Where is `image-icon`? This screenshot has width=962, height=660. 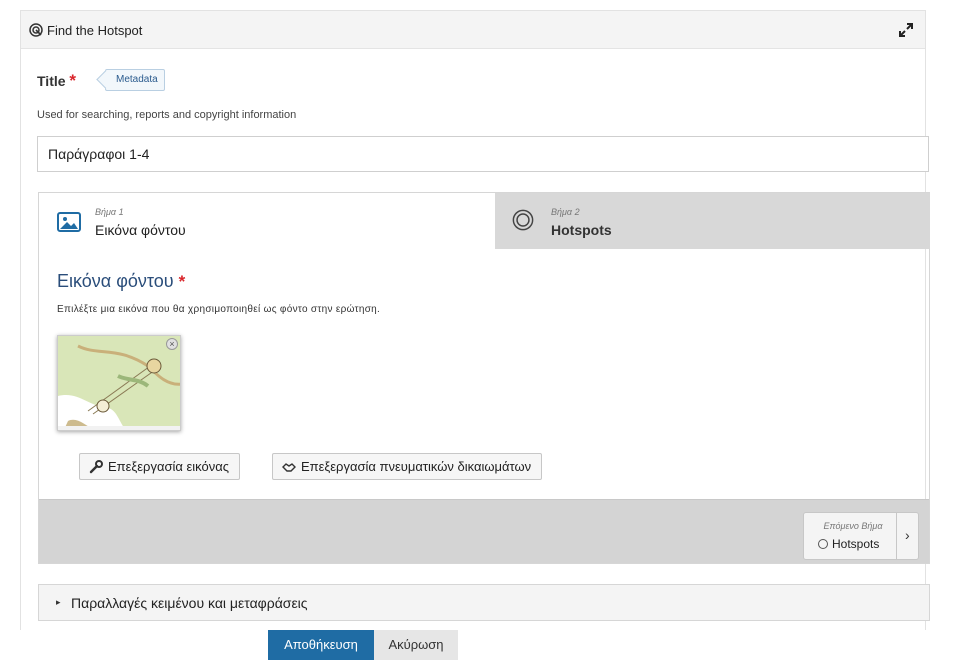
image-icon is located at coordinates (69, 222).